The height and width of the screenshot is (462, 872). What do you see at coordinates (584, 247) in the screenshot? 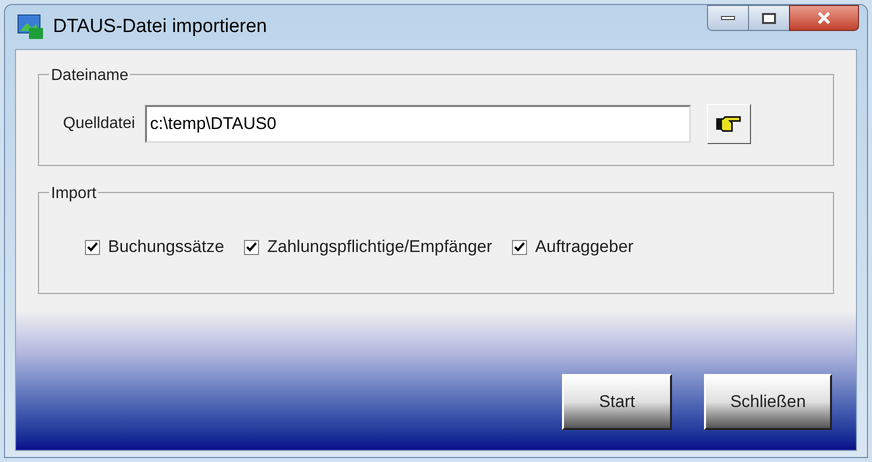
I see `checkbox-label: Auftraggeber` at bounding box center [584, 247].